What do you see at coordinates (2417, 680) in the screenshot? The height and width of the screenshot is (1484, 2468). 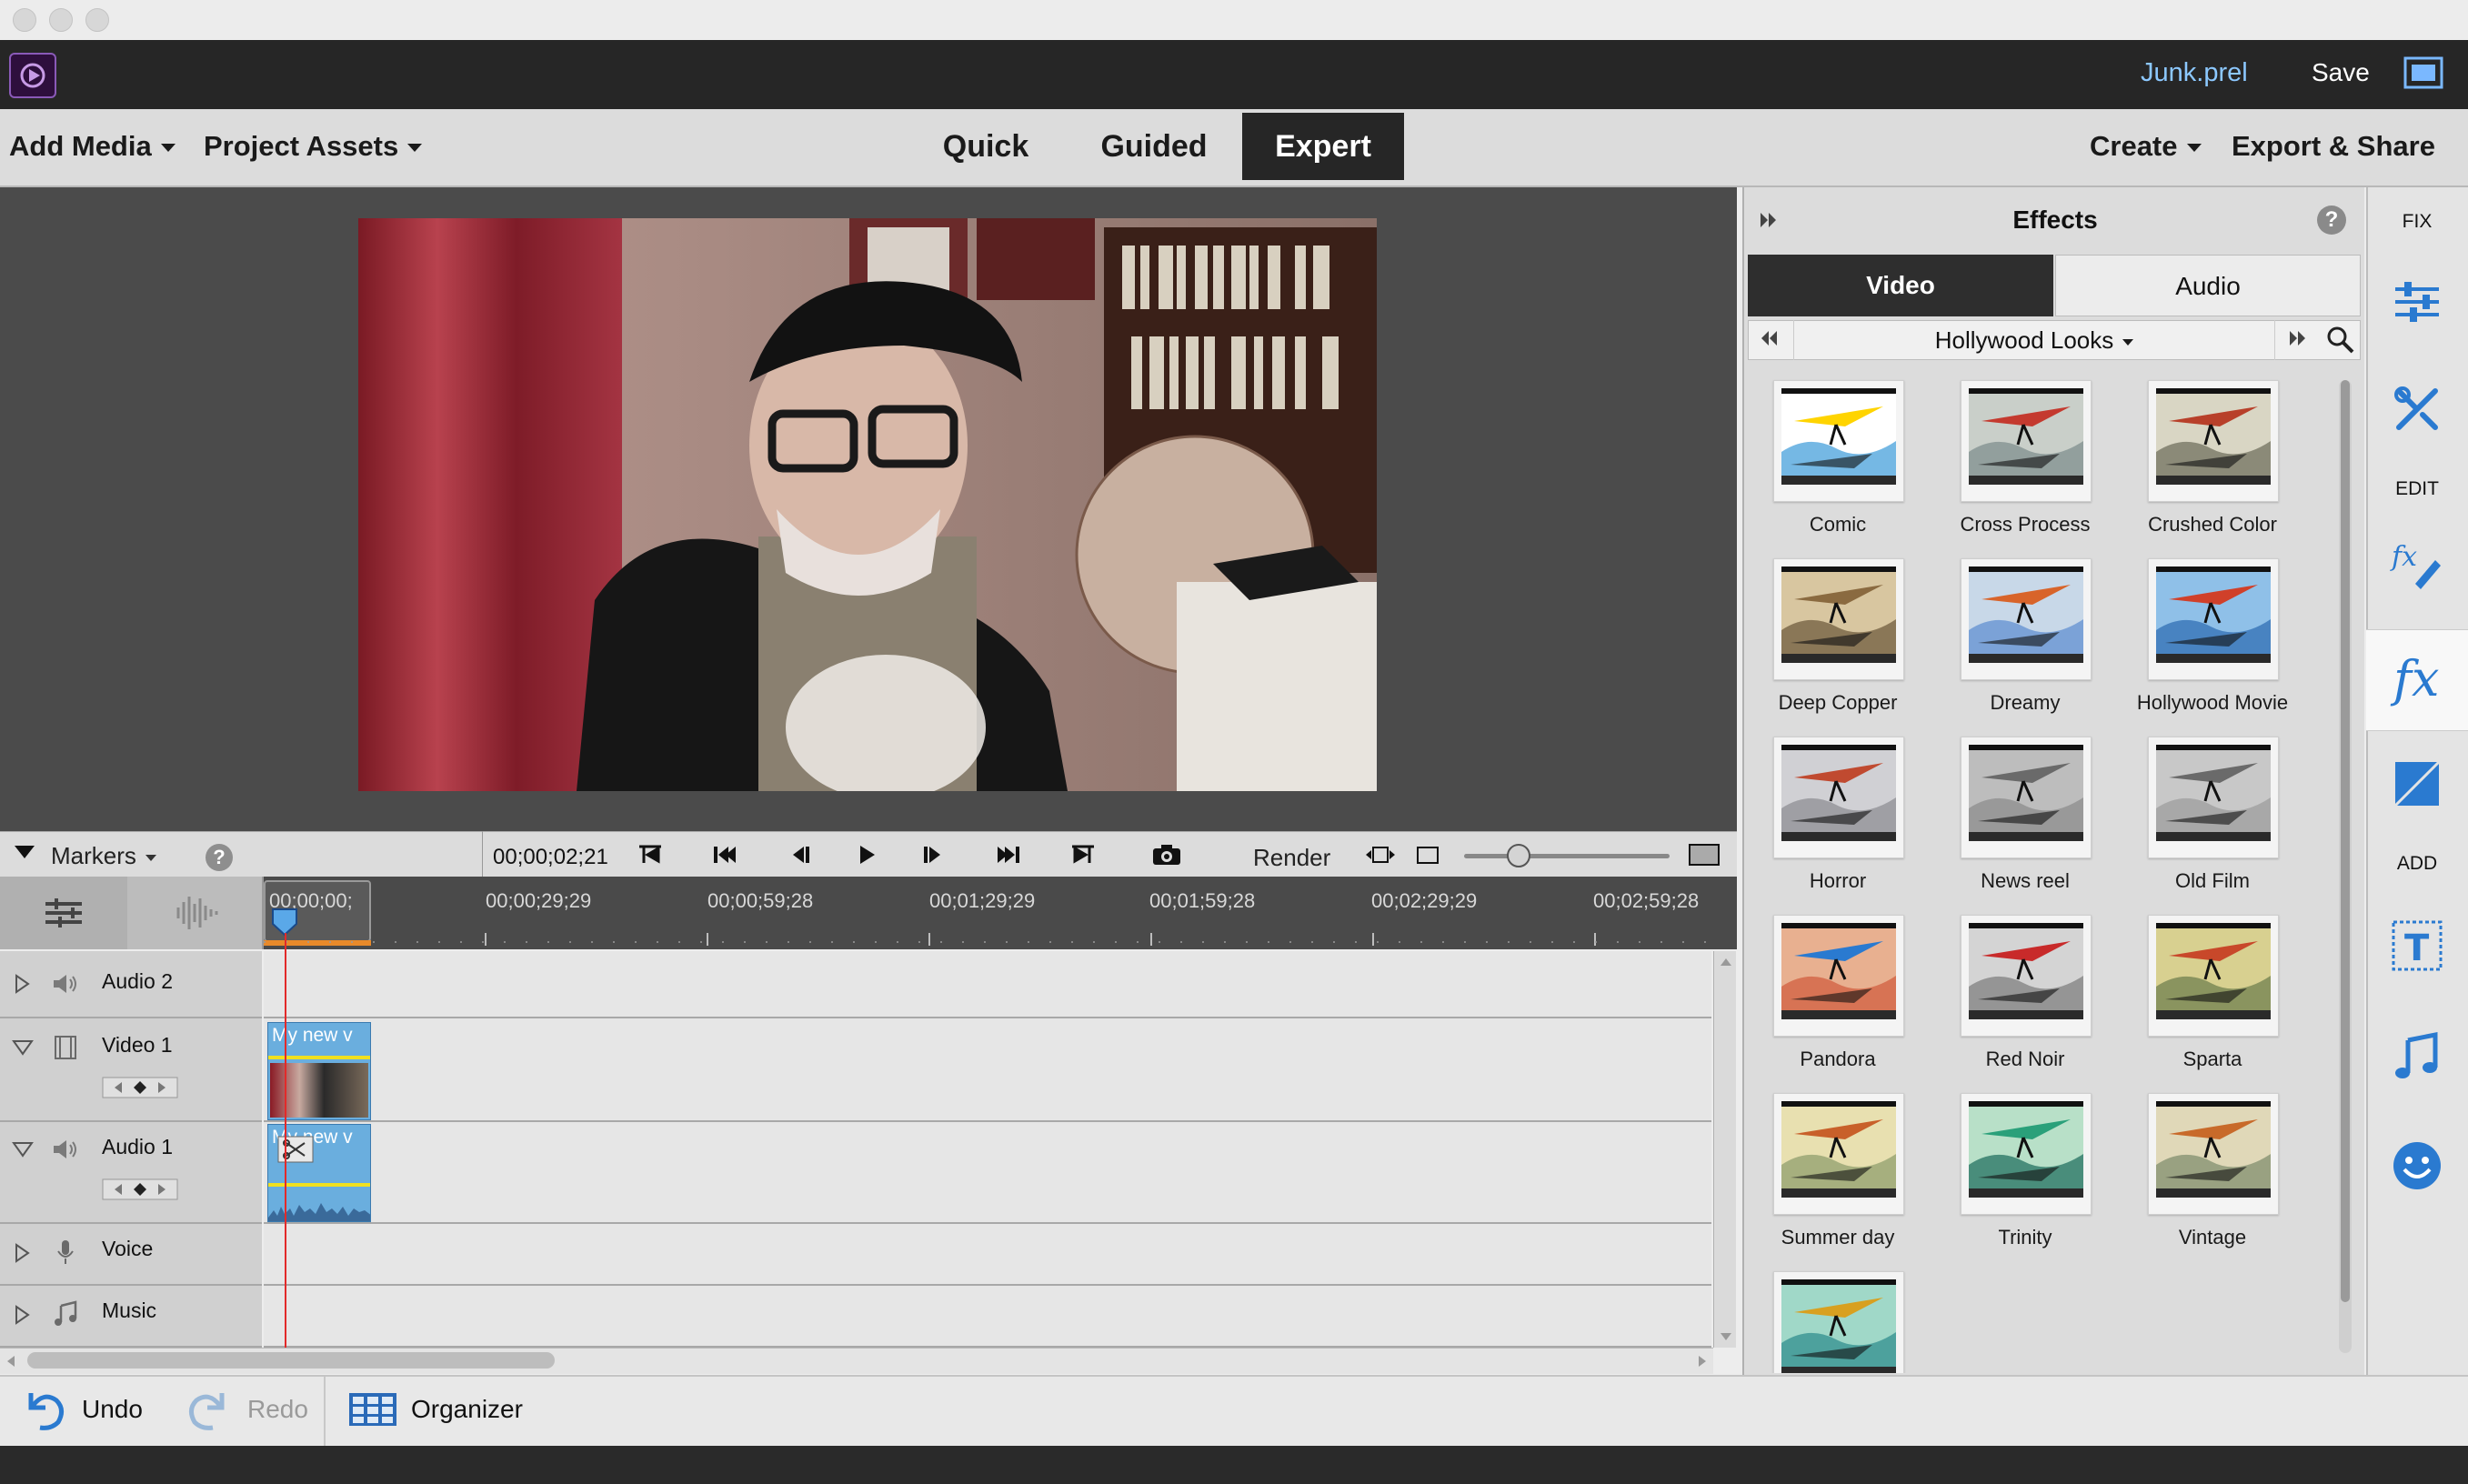 I see `effects-tool-selected: fx` at bounding box center [2417, 680].